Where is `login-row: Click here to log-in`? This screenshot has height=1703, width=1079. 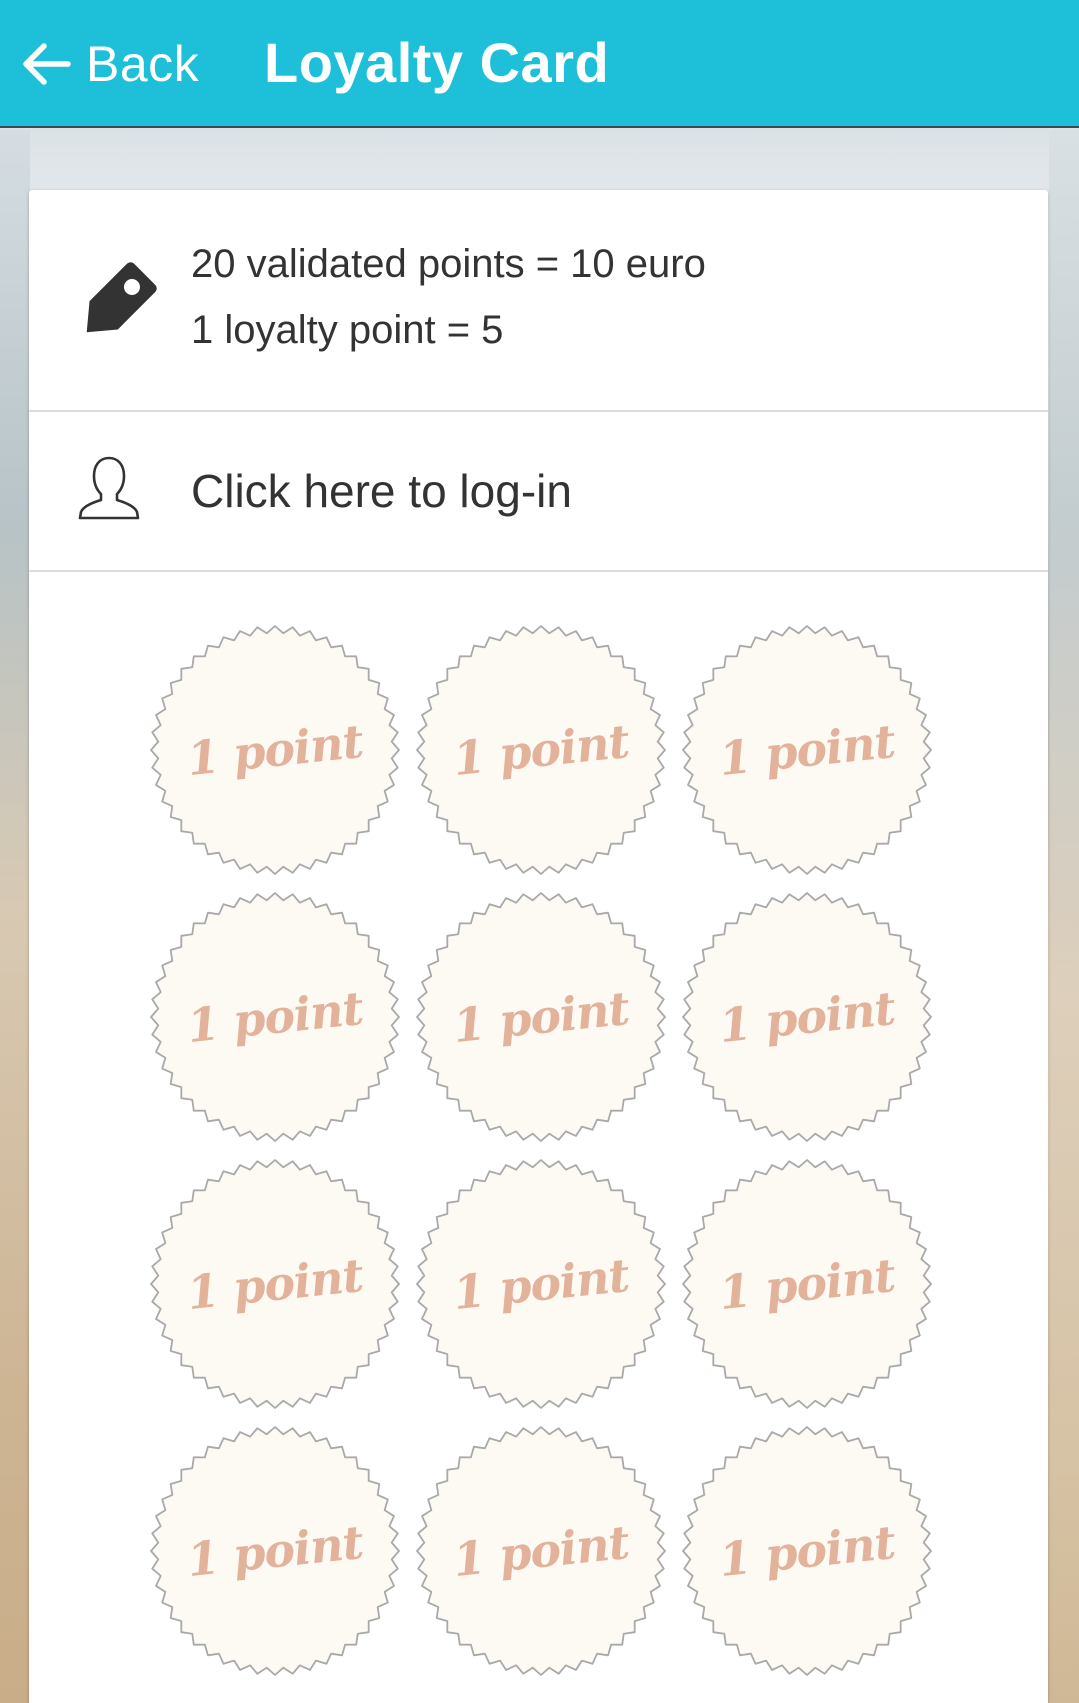
login-row: Click here to log-in is located at coordinates (538, 492).